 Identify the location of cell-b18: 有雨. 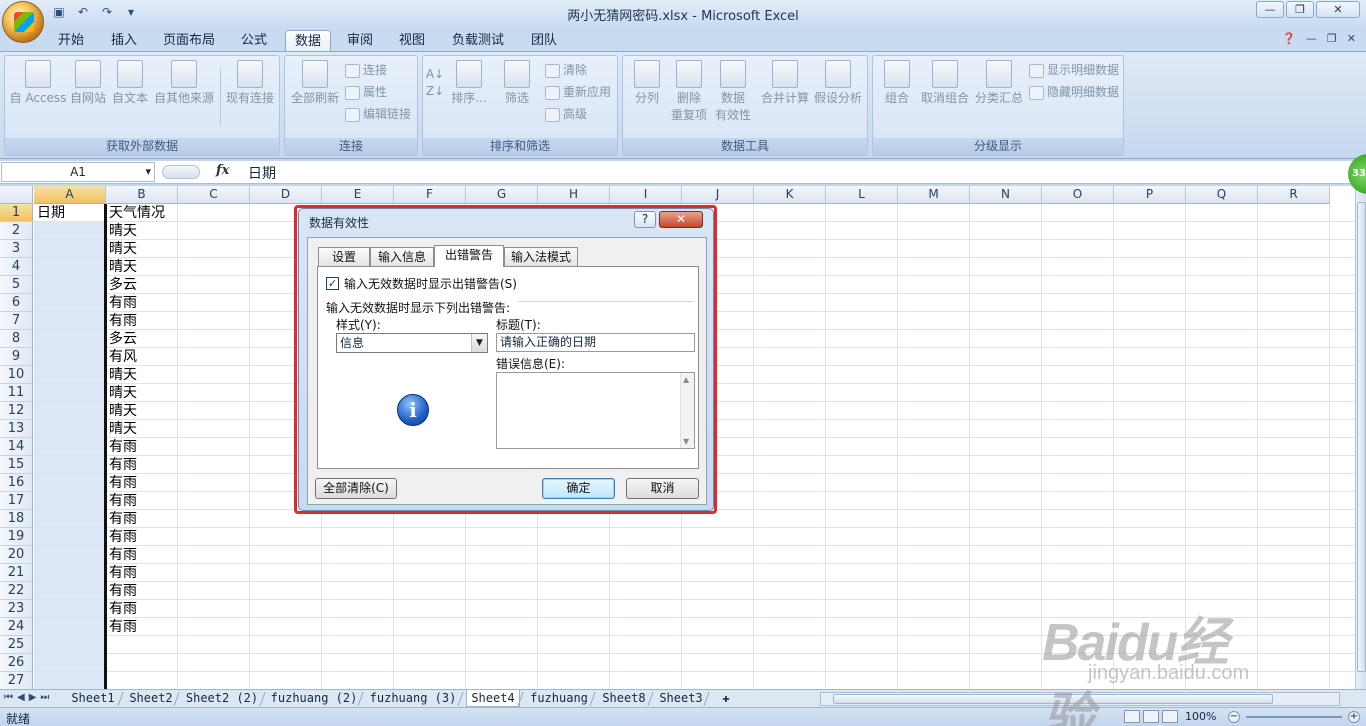
(121, 519).